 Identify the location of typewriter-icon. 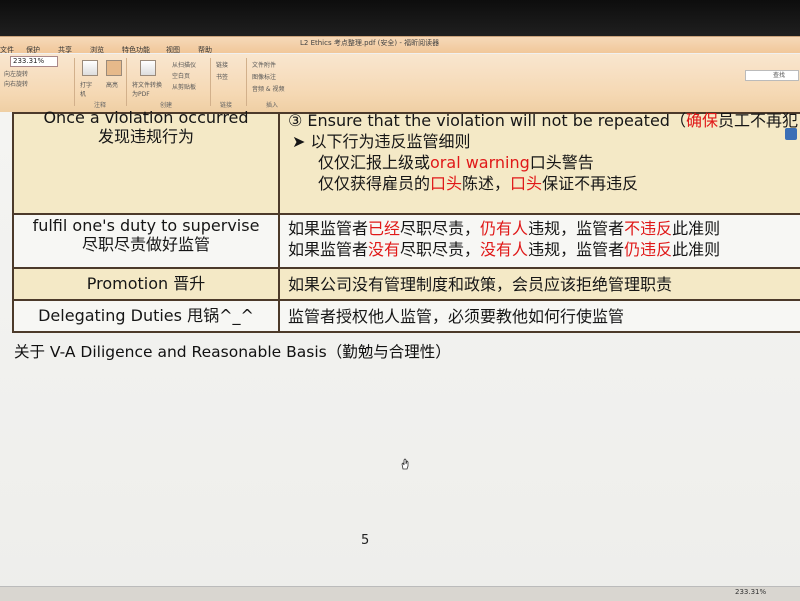
(90, 68).